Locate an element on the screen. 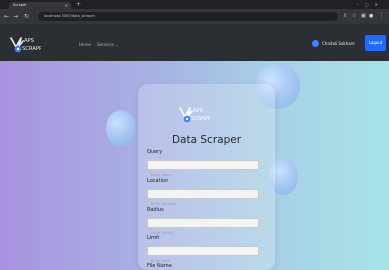  location-input is located at coordinates (203, 204).